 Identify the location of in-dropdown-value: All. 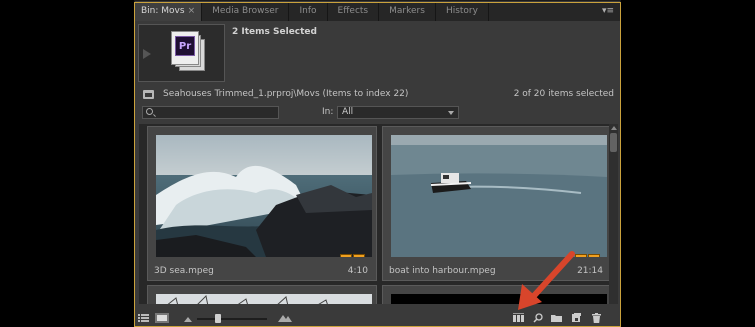
(348, 112).